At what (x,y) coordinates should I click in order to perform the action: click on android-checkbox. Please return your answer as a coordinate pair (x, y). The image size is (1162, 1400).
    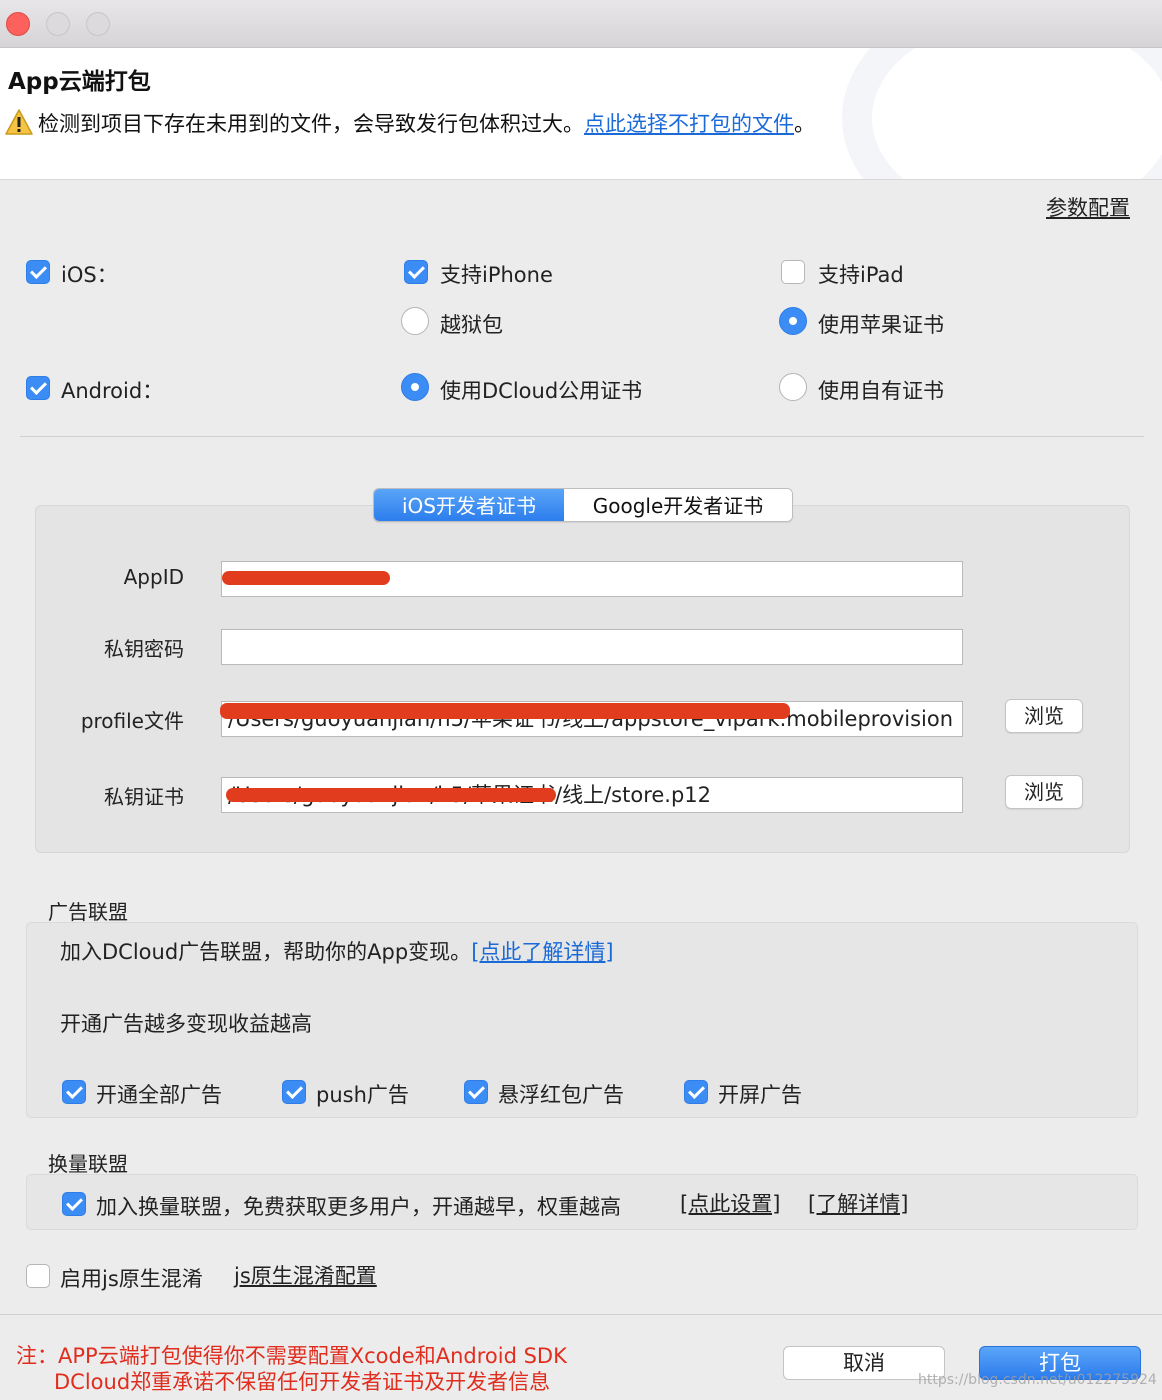
    Looking at the image, I should click on (38, 388).